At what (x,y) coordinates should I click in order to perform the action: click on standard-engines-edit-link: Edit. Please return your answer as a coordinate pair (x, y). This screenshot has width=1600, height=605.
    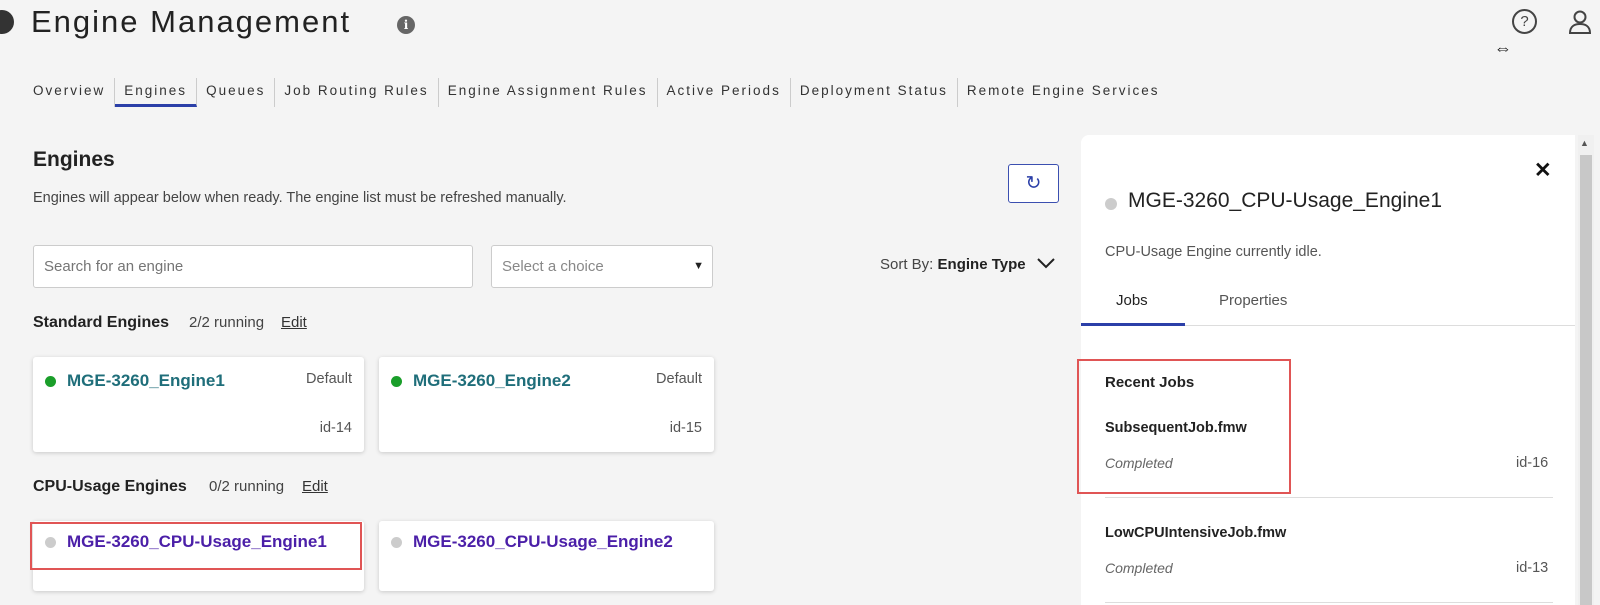
    Looking at the image, I should click on (294, 322).